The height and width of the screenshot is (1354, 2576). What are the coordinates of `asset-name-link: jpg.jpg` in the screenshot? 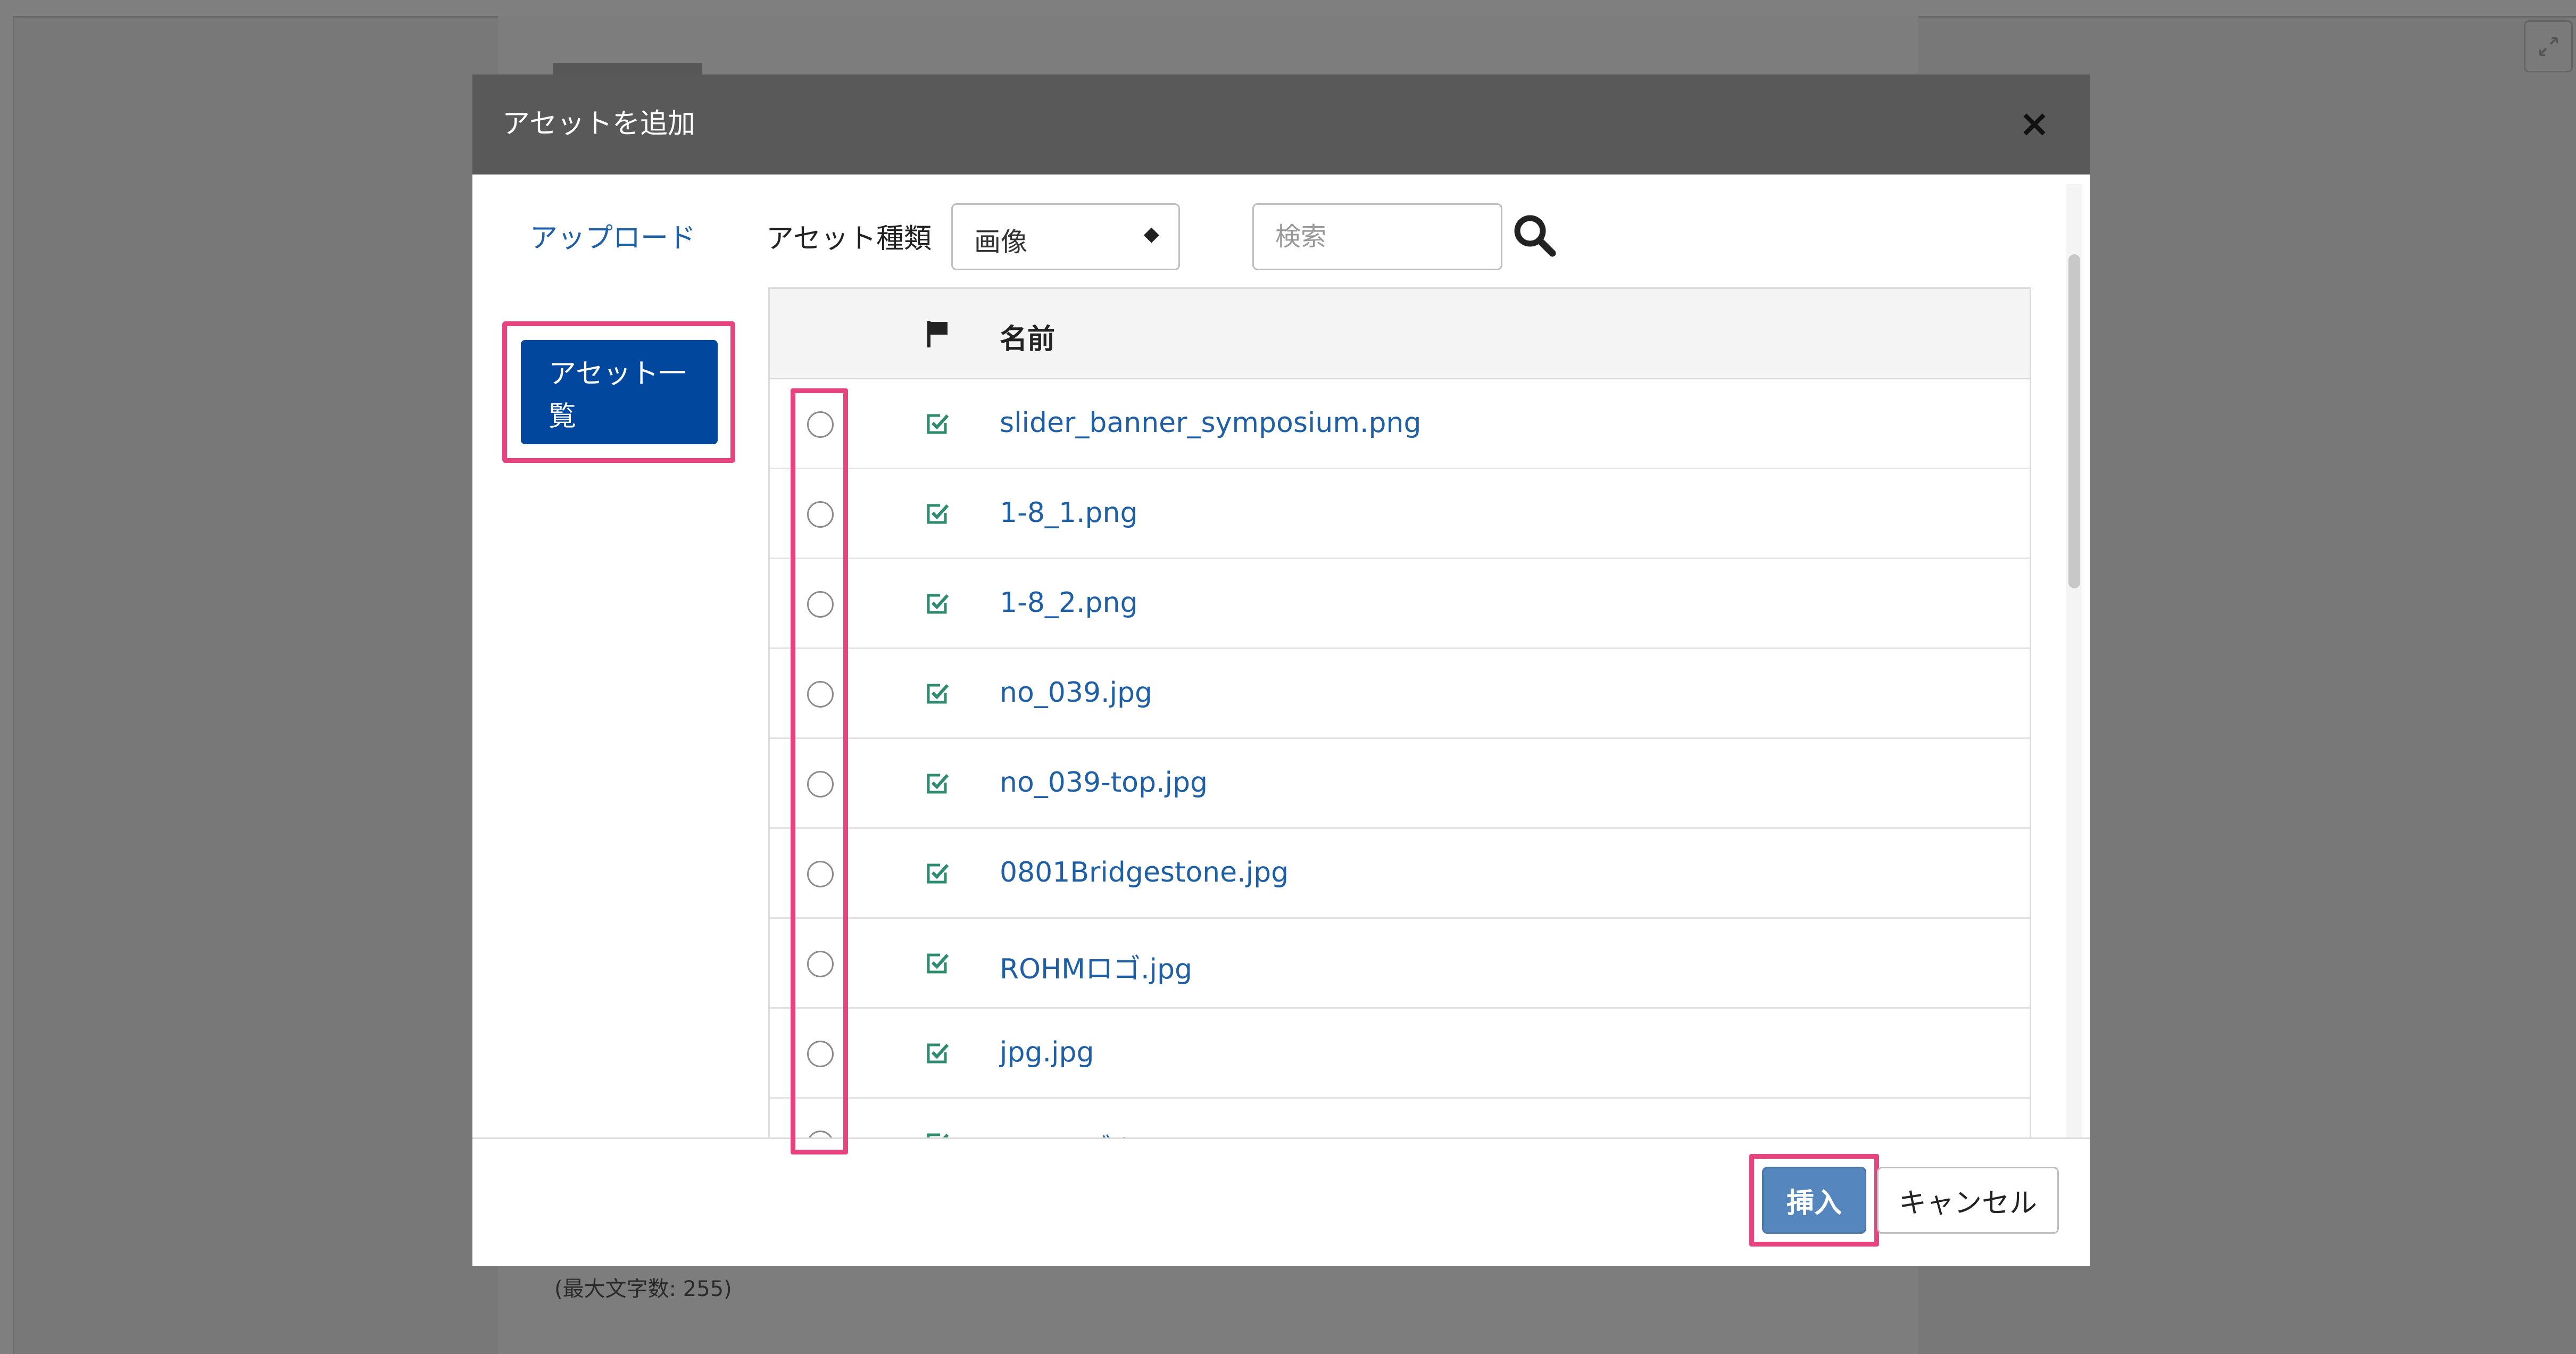 It's located at (1047, 1052).